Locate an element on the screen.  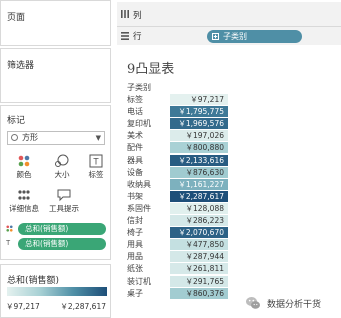
row-header: 设备 is located at coordinates (135, 173).